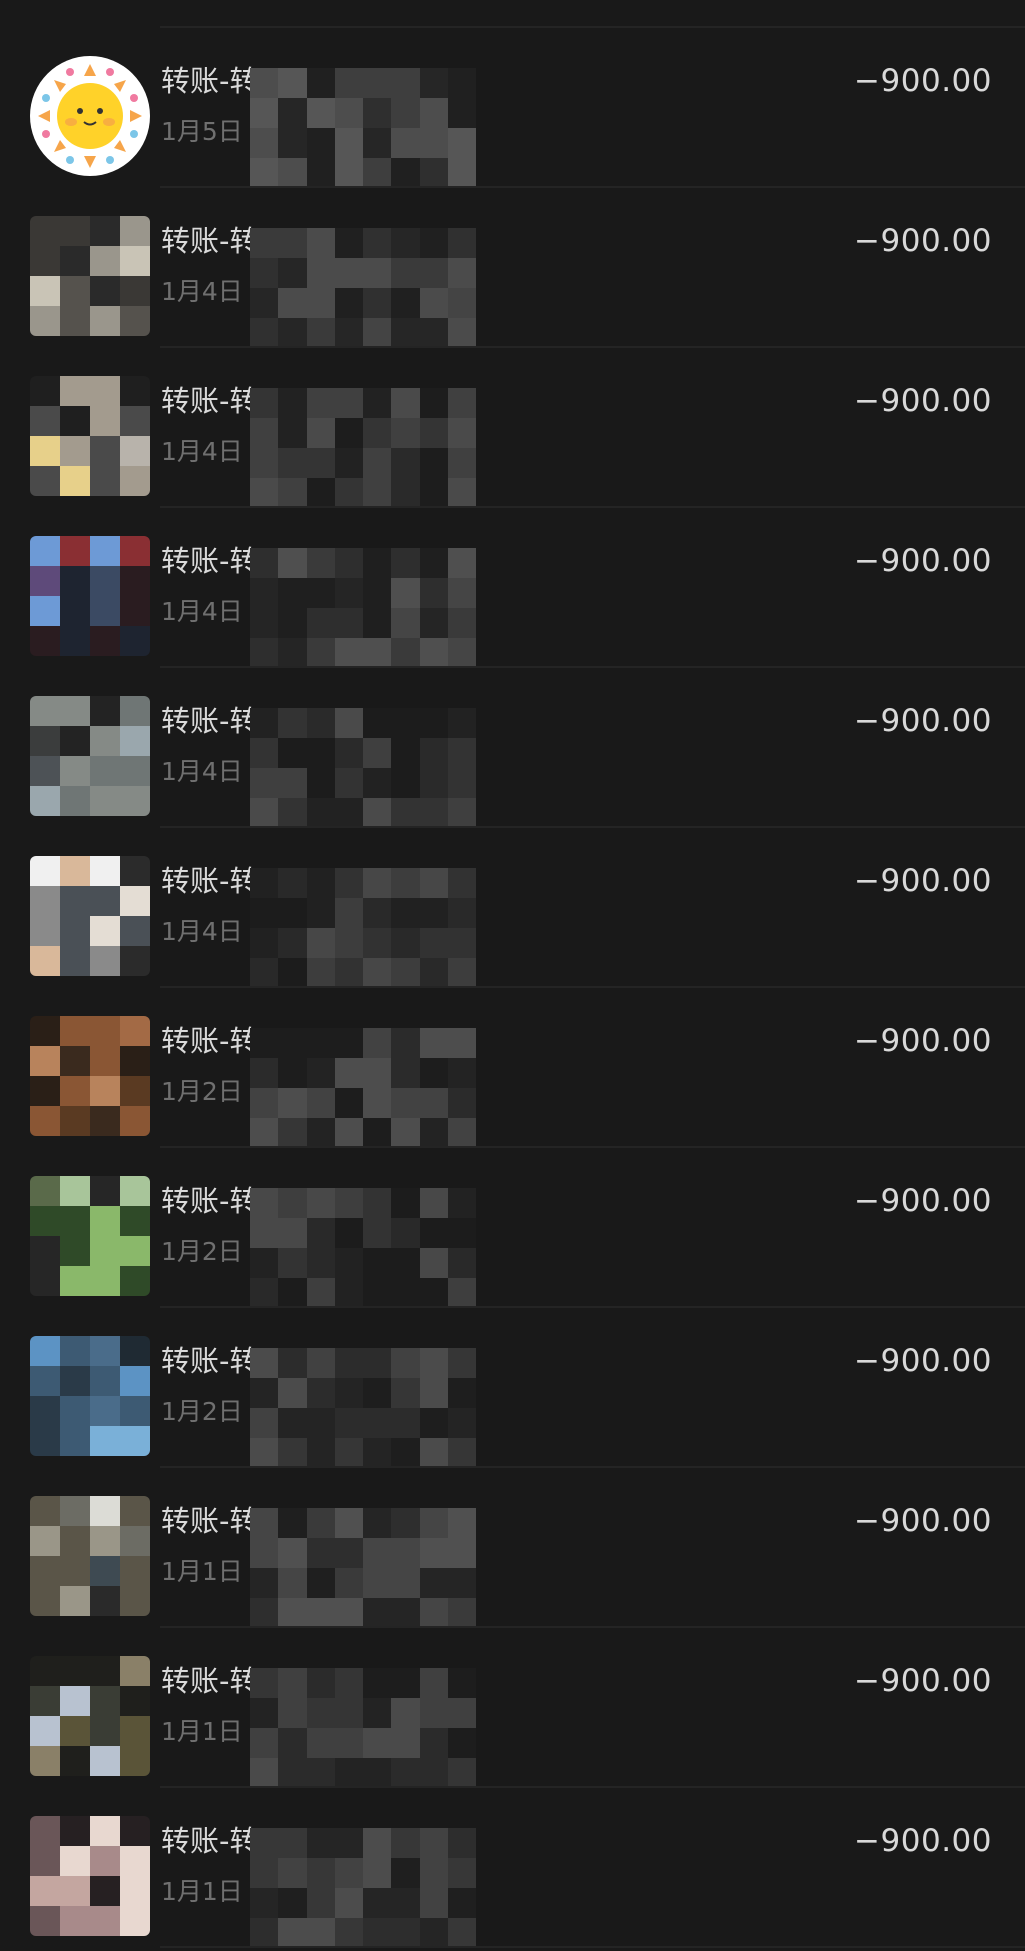 The height and width of the screenshot is (1951, 1025). Describe the element at coordinates (210, 401) in the screenshot. I see `transaction-title: 转账-转` at that location.